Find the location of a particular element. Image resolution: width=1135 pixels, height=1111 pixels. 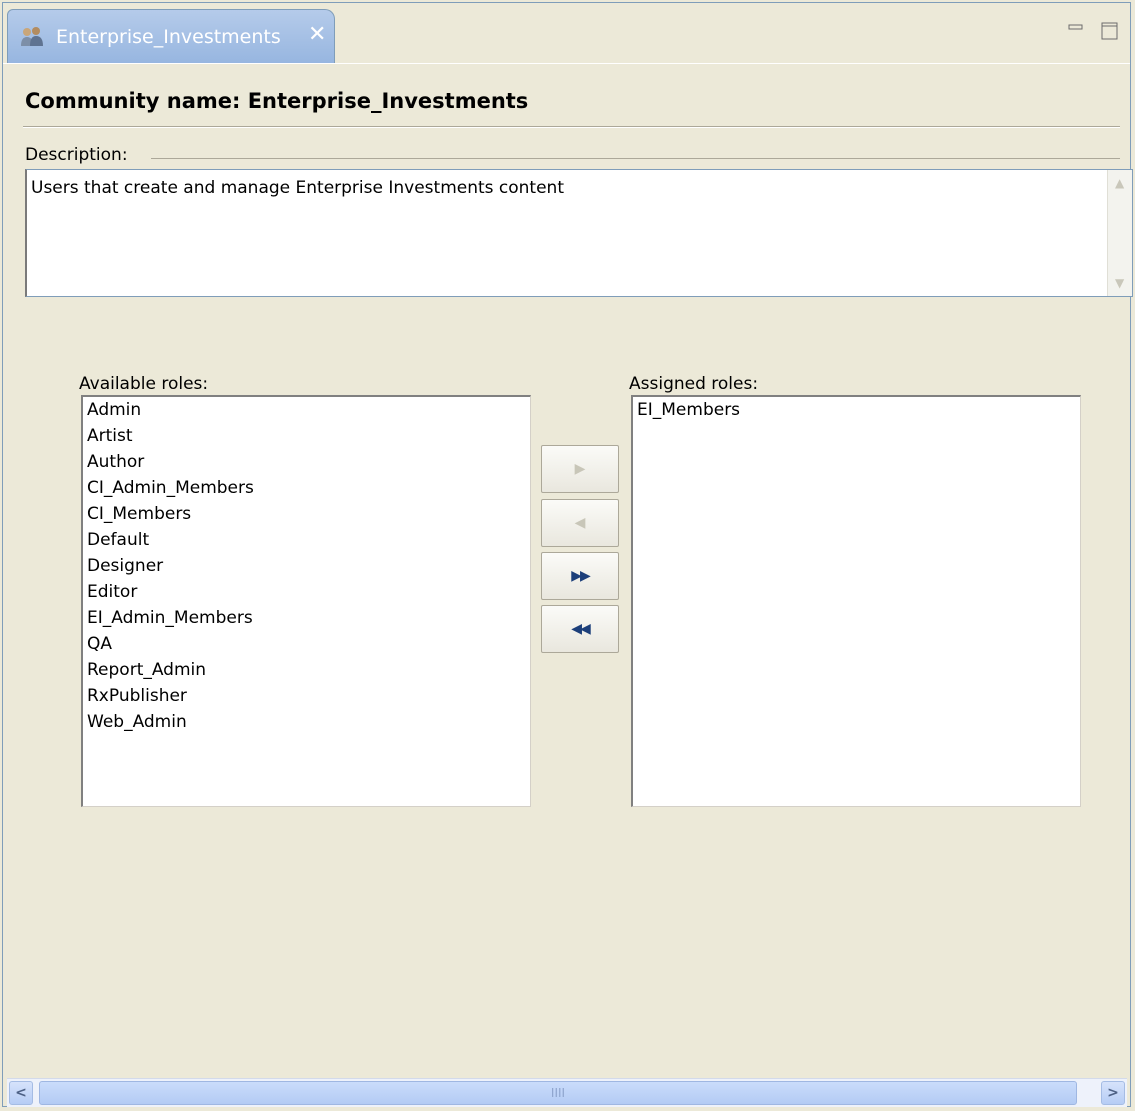

available-role-item: QA is located at coordinates (306, 644).